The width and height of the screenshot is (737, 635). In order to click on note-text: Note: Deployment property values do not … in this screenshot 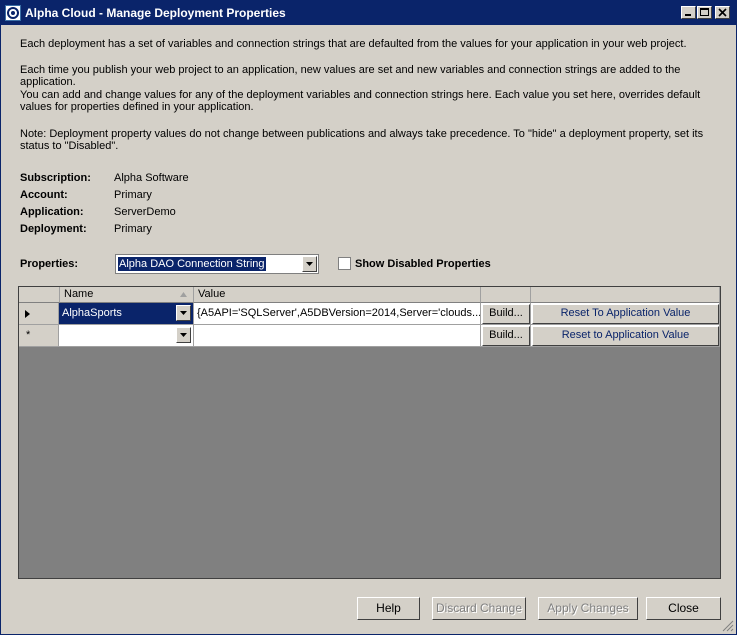, I will do `click(362, 140)`.